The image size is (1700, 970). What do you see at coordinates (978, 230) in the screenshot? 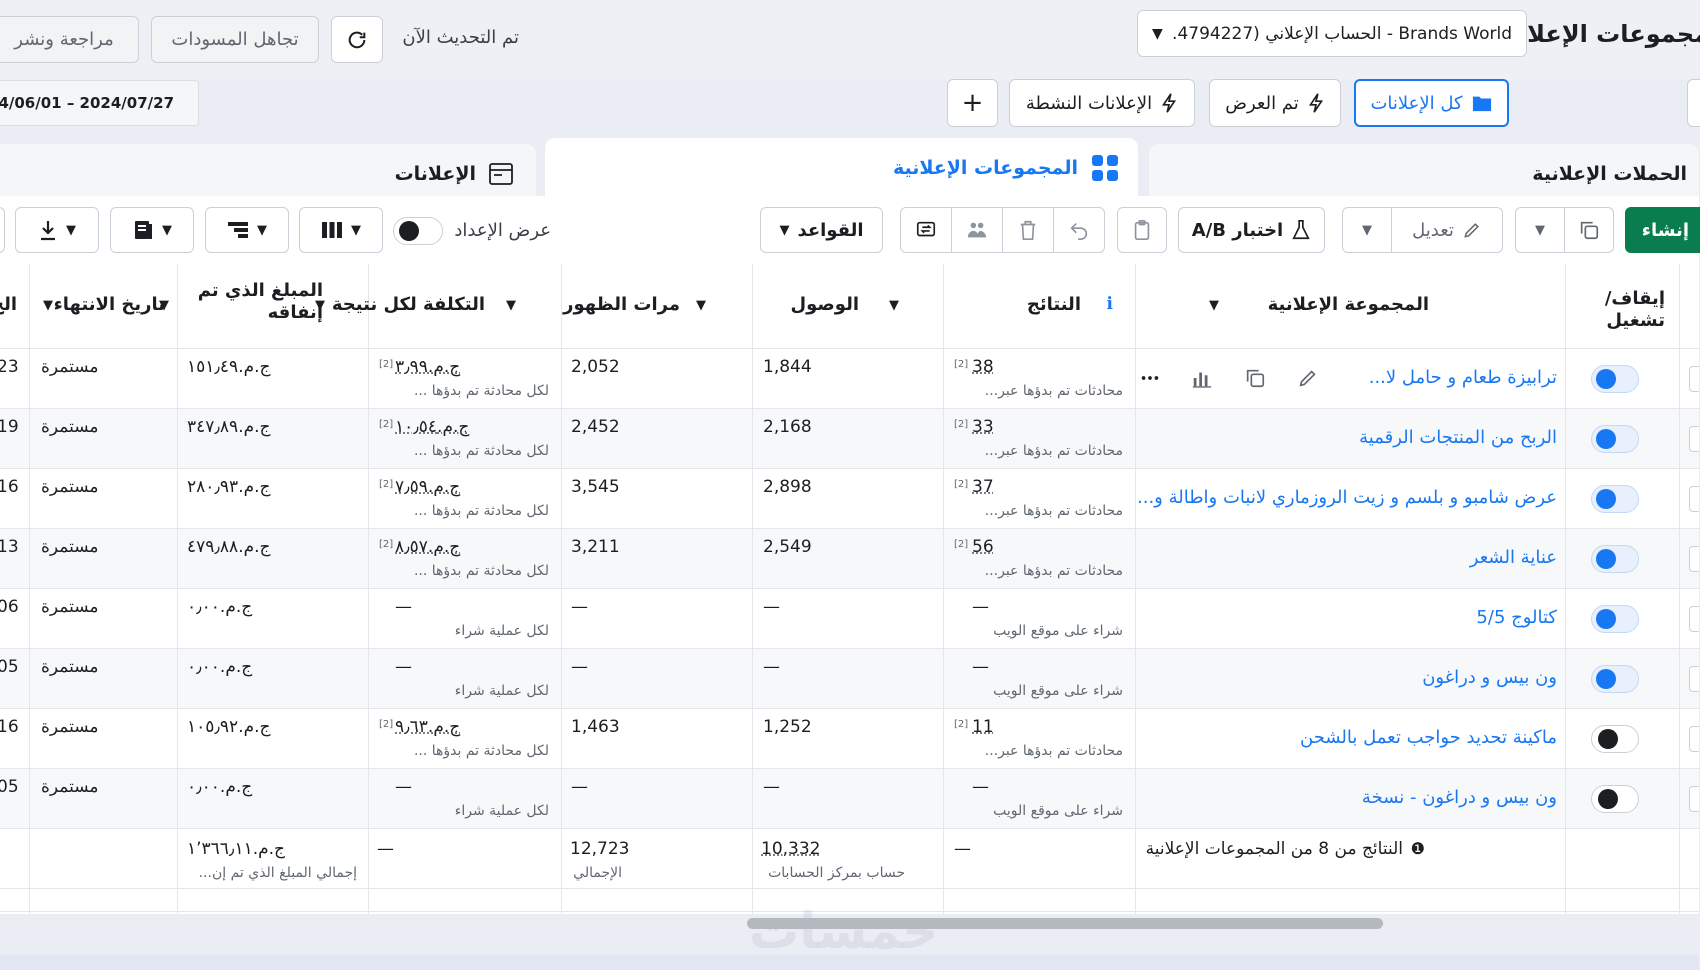
I see `audience-button` at bounding box center [978, 230].